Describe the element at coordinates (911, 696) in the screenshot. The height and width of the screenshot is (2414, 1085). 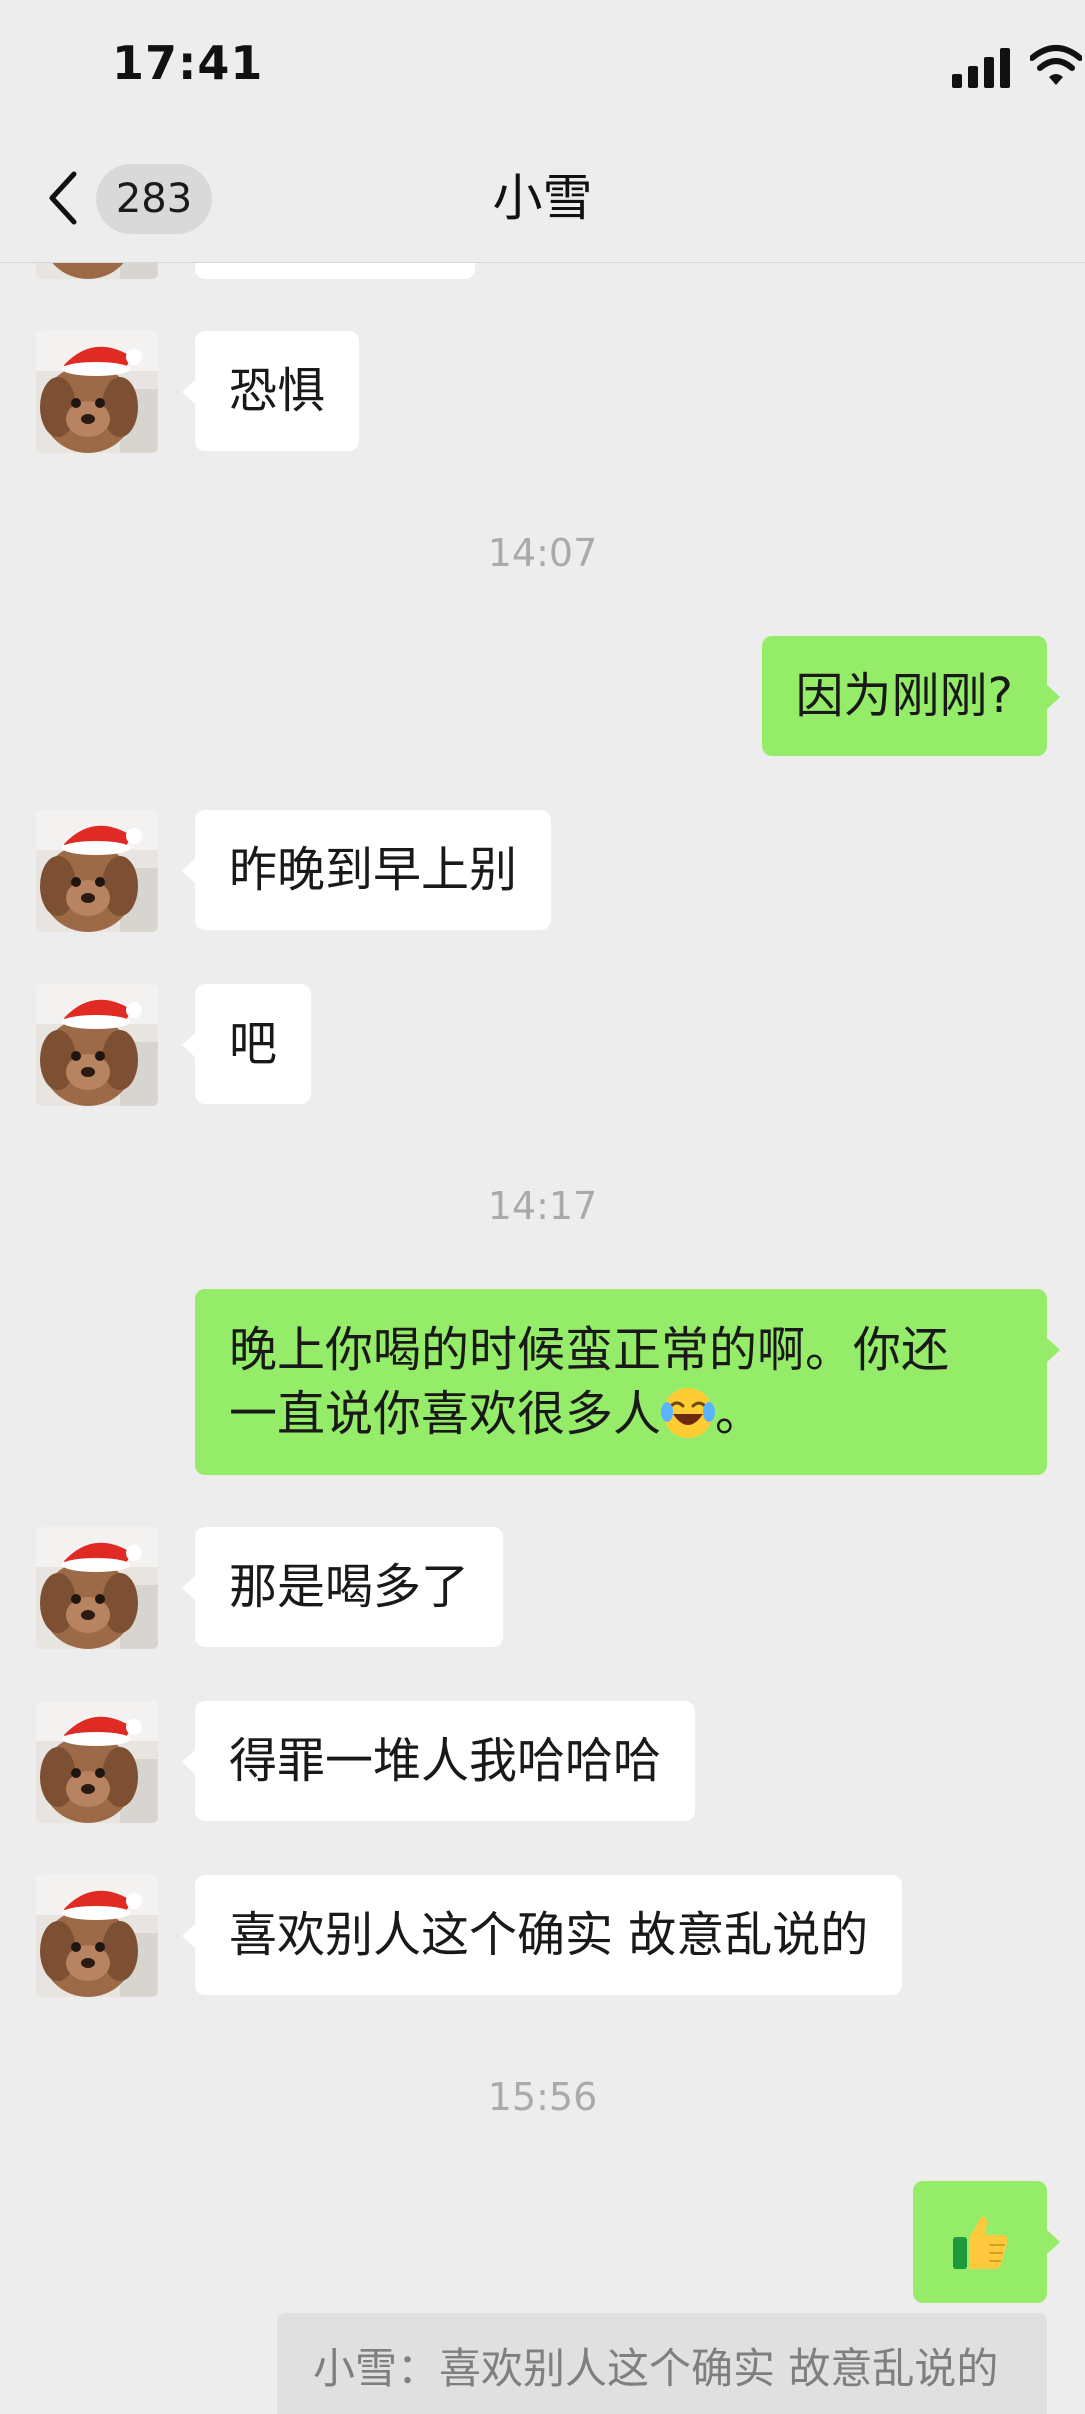
I see `outgoing-message-bubble: 因为刚刚?` at that location.